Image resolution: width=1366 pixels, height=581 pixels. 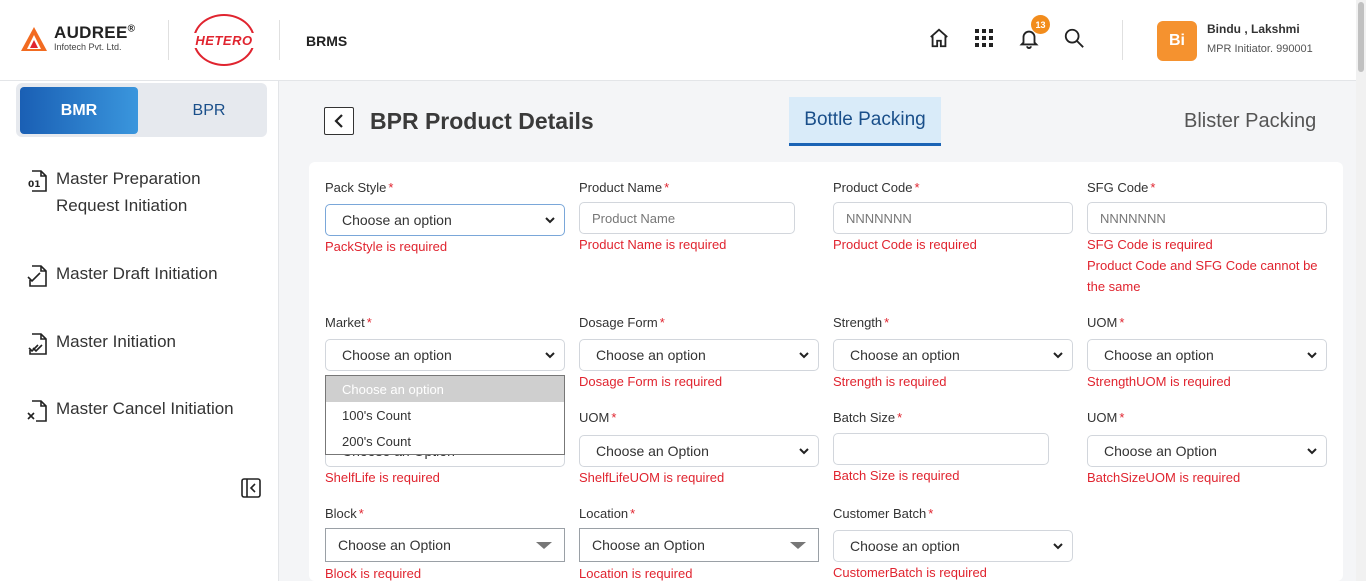 I want to click on avatar: Bi, so click(x=1177, y=41).